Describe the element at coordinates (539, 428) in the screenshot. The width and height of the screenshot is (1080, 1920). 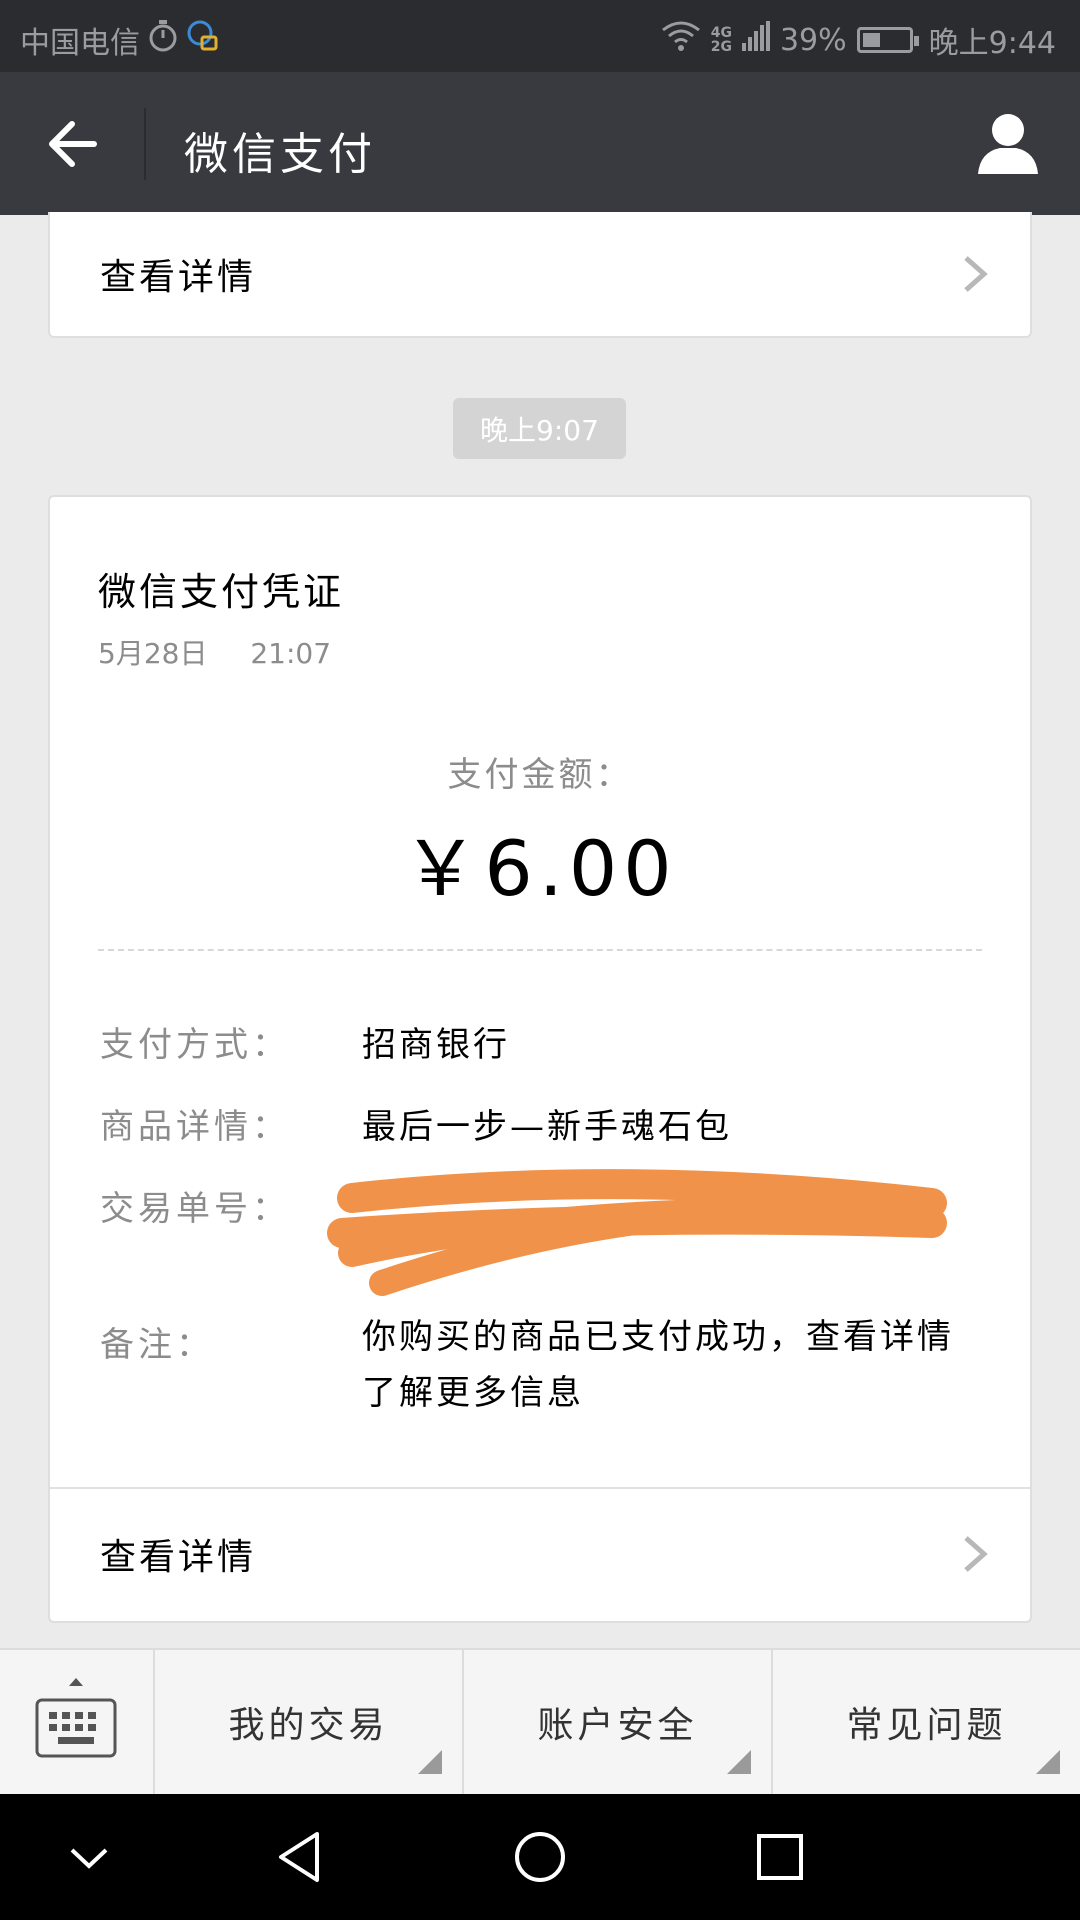
I see `message-timestamp: 晚上9:07` at that location.